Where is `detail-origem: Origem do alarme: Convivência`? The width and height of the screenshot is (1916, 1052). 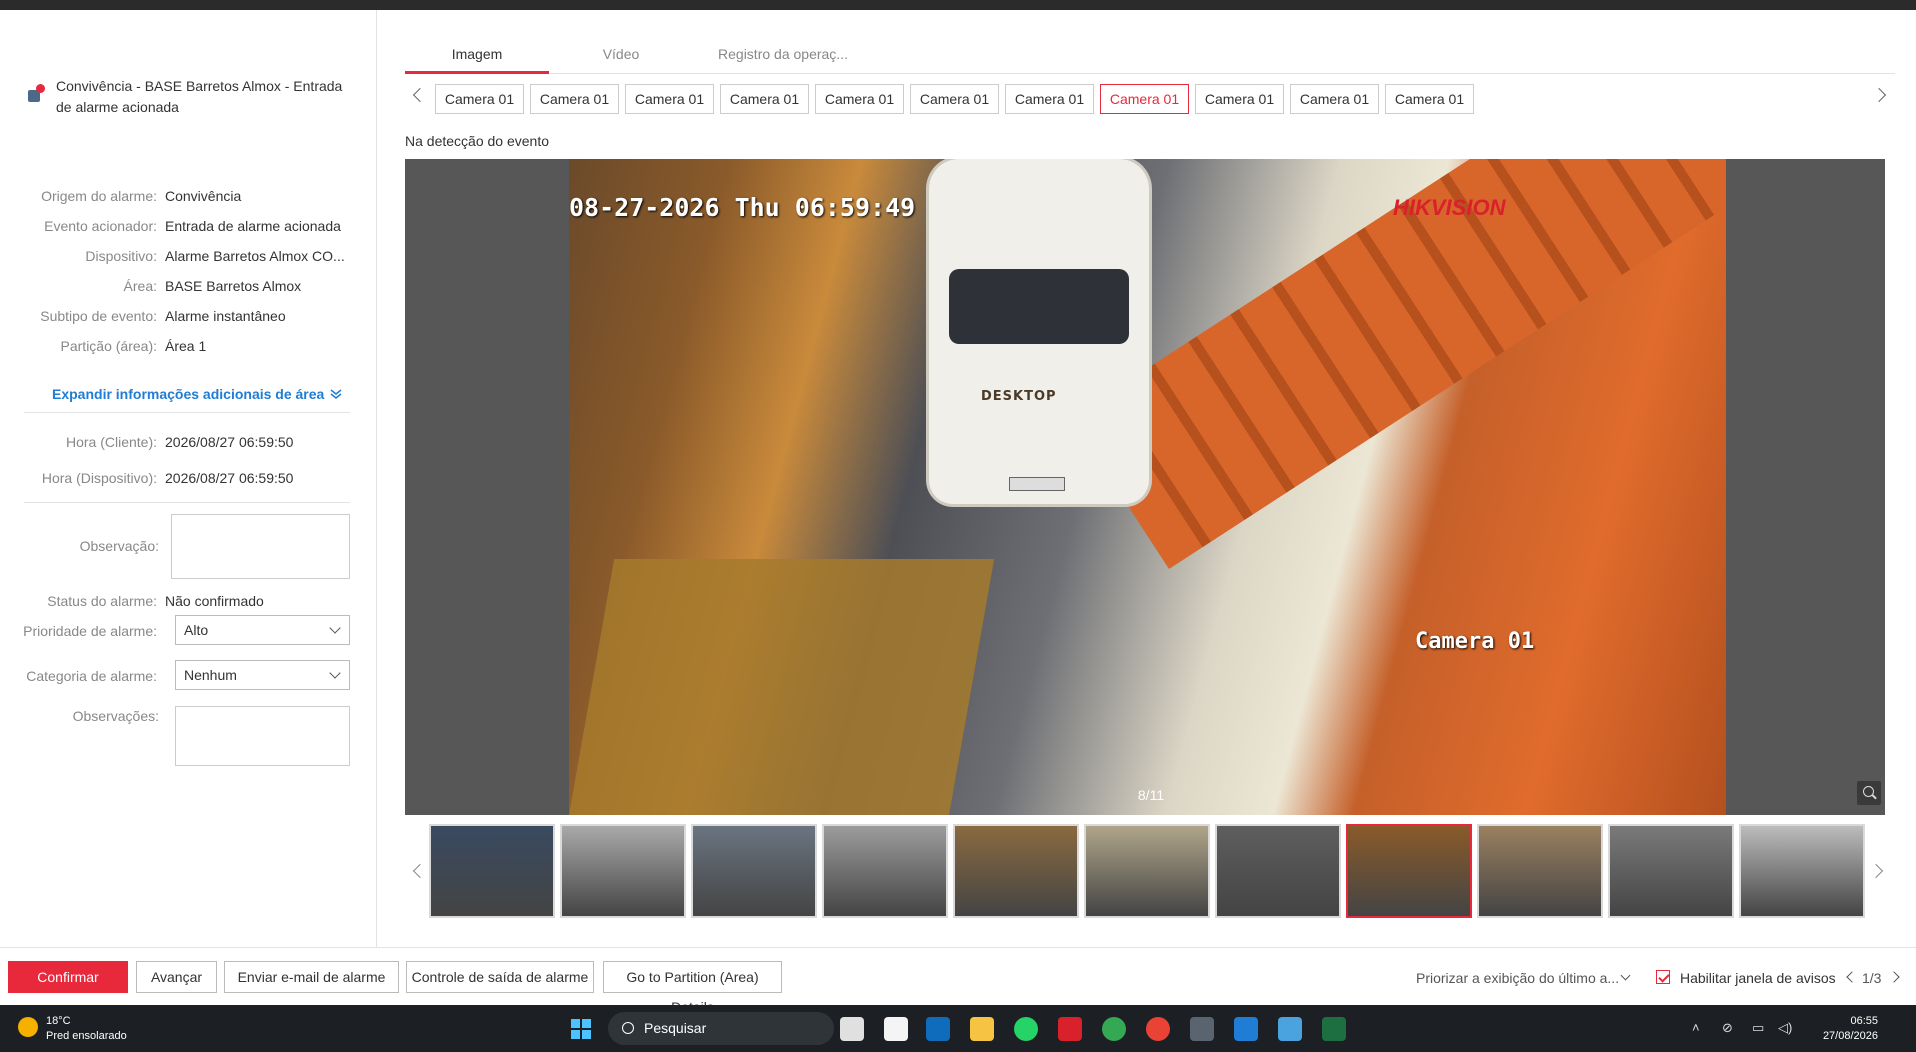 detail-origem: Origem do alarme: Convivência is located at coordinates (188, 196).